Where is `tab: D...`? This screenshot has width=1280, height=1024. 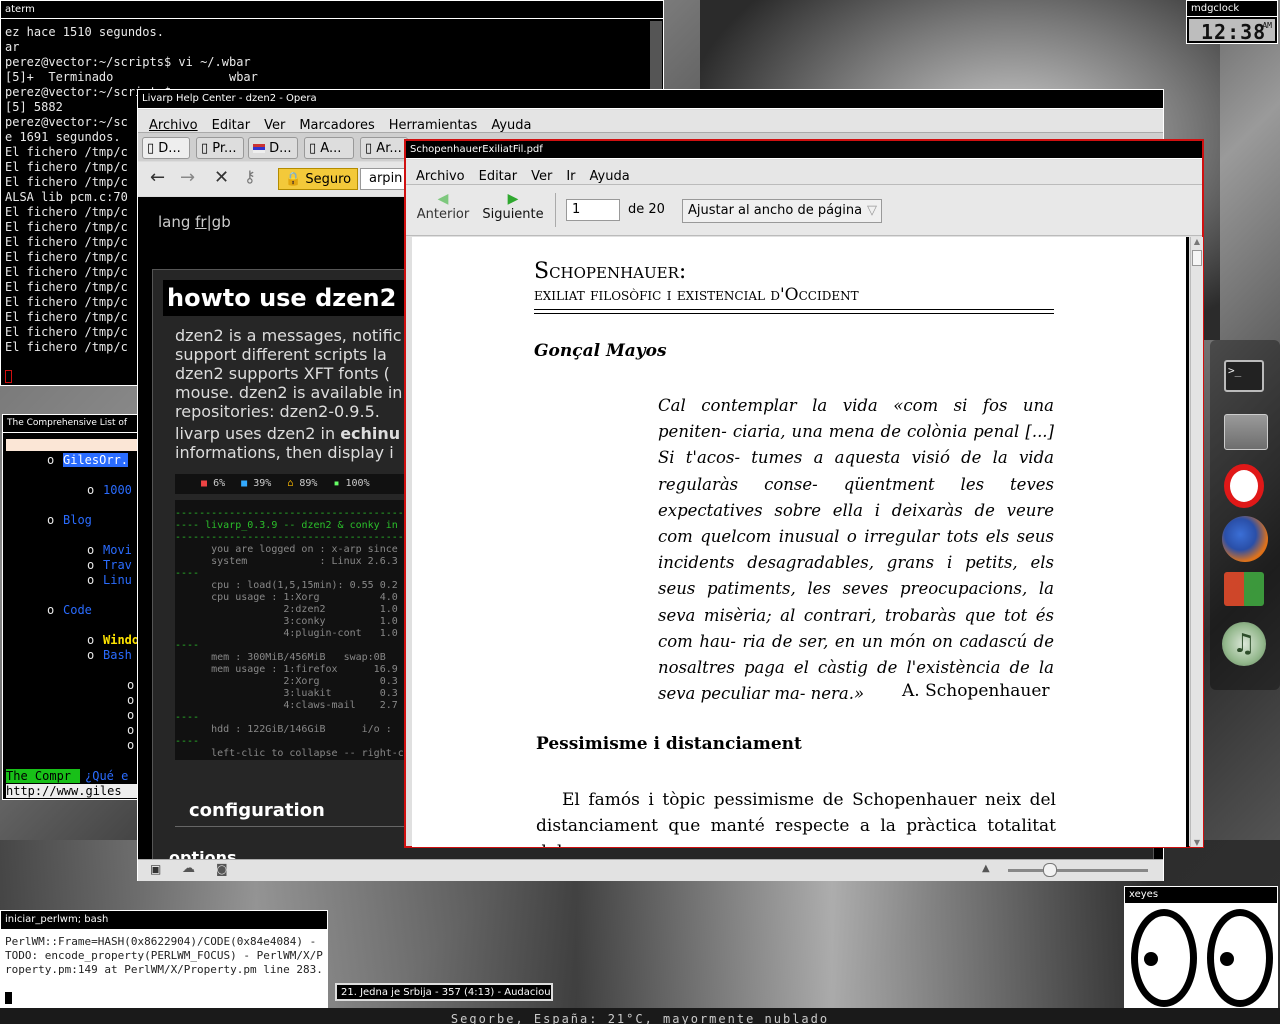
tab: D... is located at coordinates (273, 148).